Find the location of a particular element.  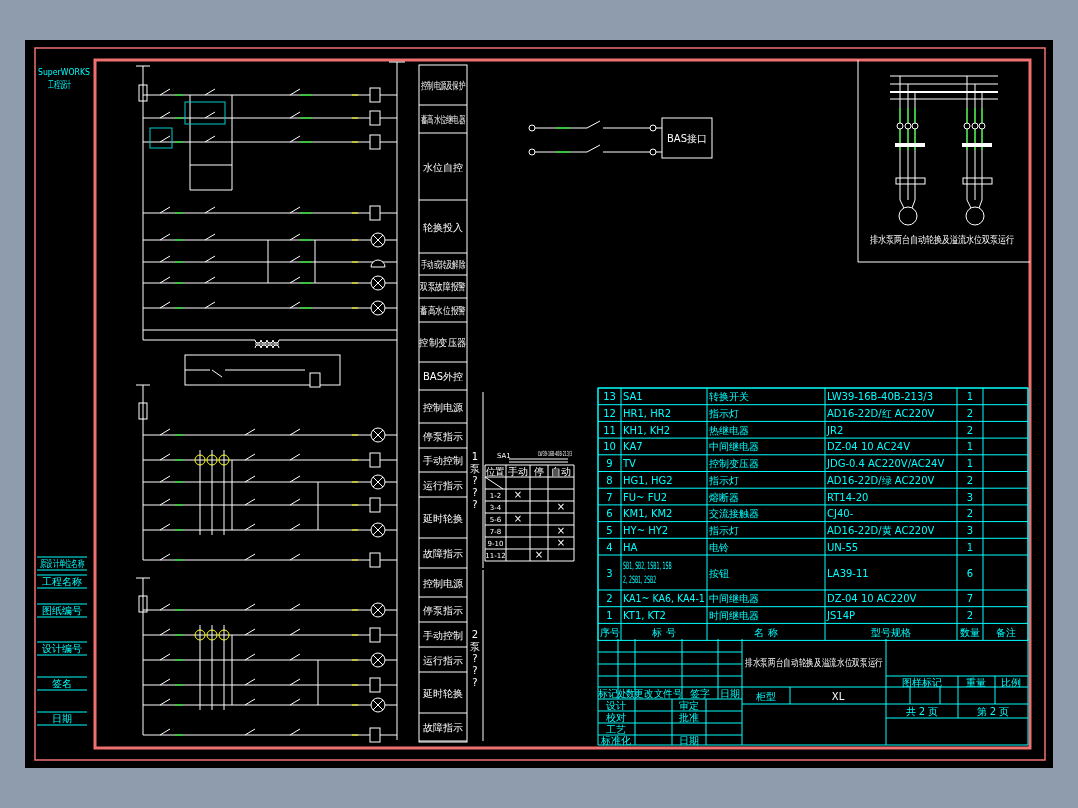

sidebar-field-label: 日期 is located at coordinates (62, 718).